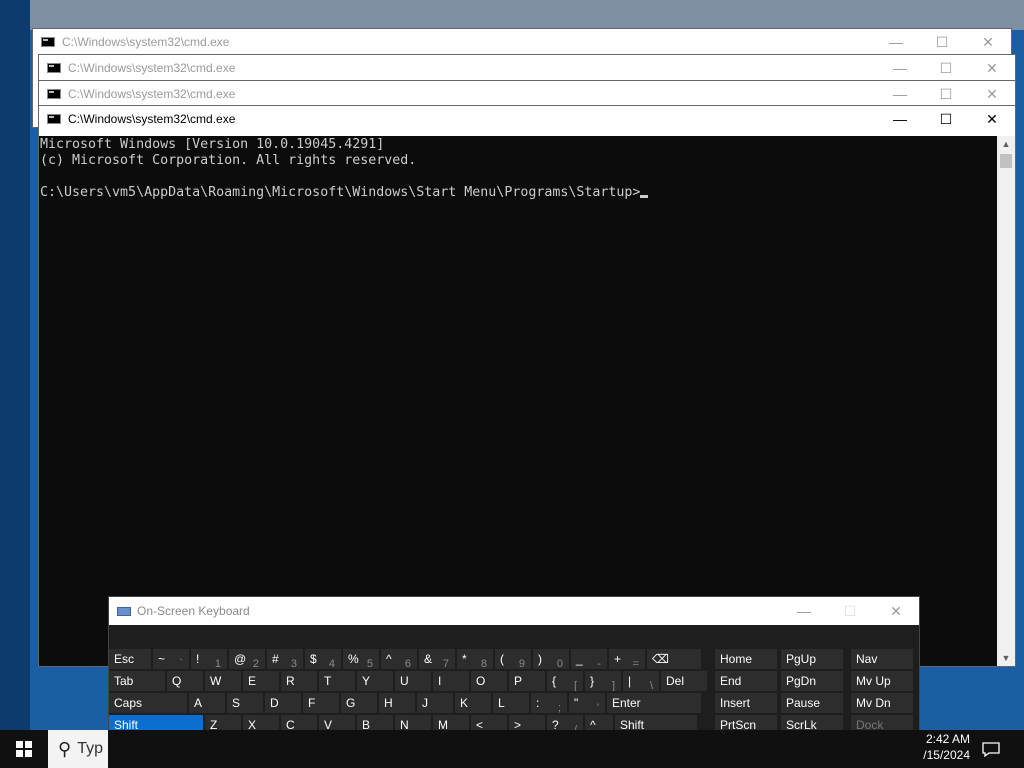 This screenshot has height=768, width=1024. What do you see at coordinates (437, 659) in the screenshot?
I see `osk-key: & 7` at bounding box center [437, 659].